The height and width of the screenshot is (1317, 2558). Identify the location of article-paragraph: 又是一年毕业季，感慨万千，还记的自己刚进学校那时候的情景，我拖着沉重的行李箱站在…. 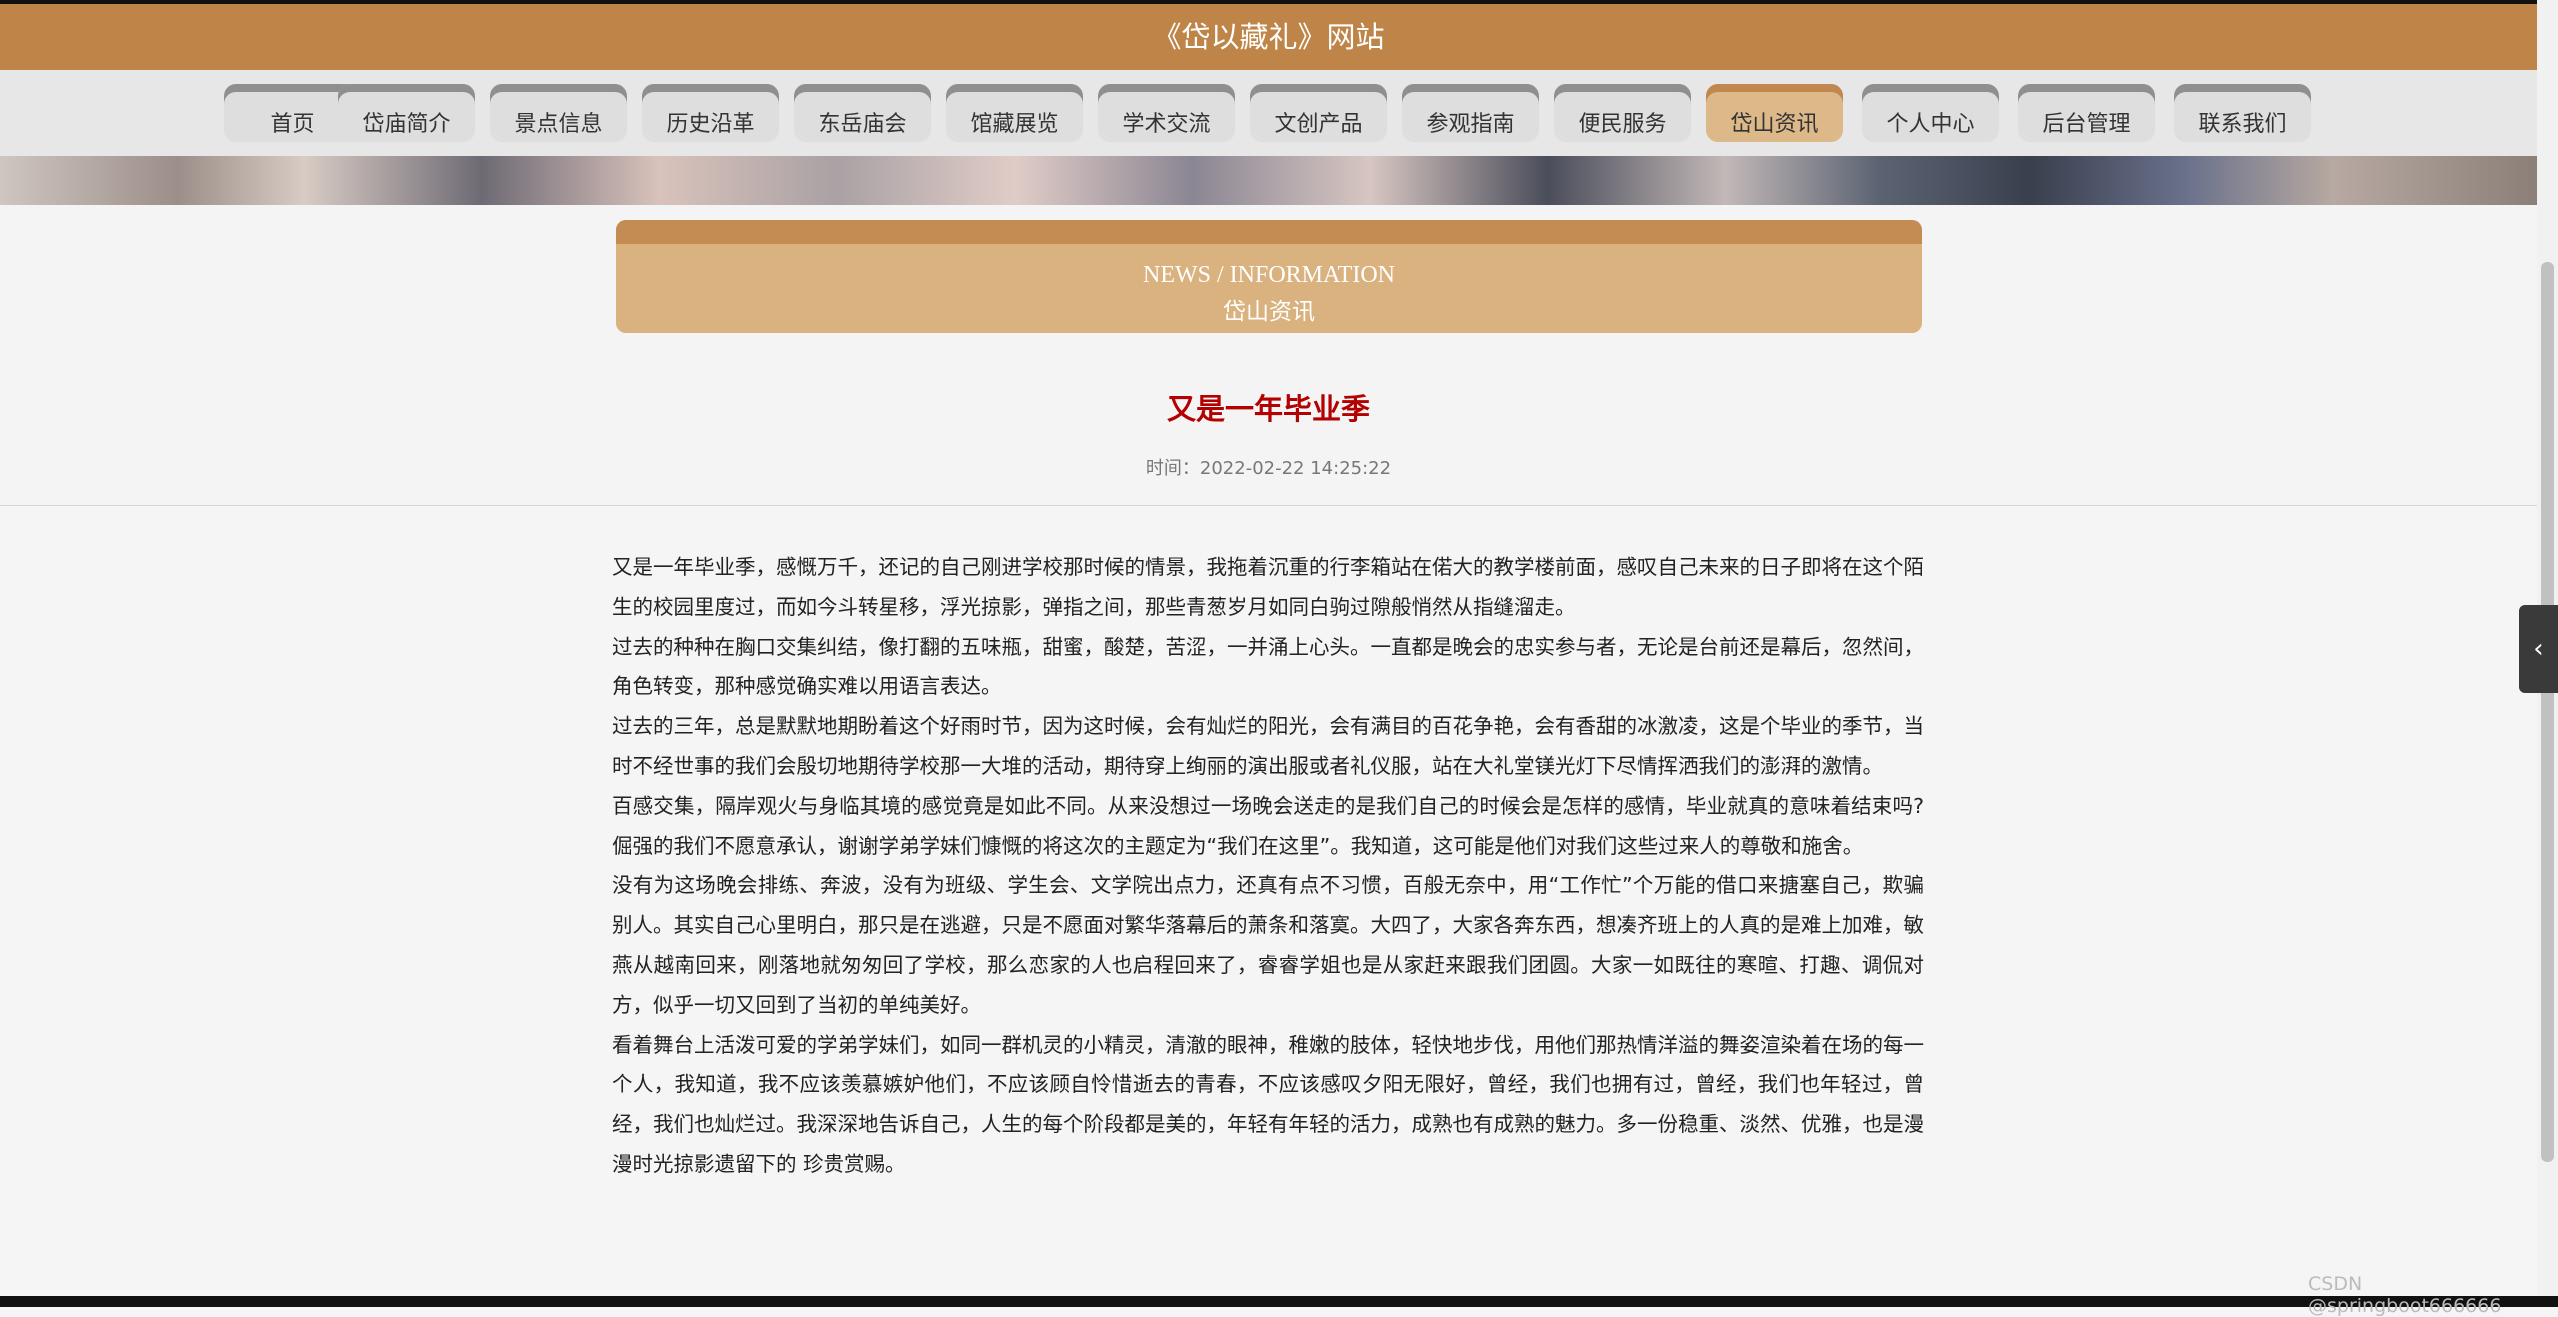
(1268, 587).